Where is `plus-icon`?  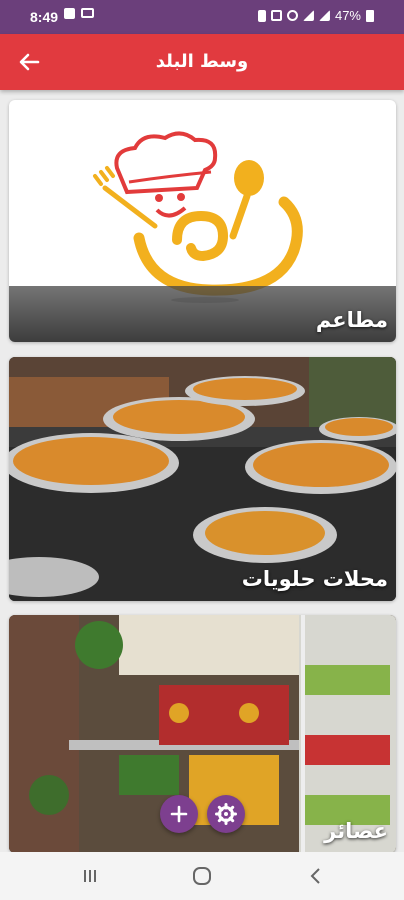
plus-icon is located at coordinates (179, 814).